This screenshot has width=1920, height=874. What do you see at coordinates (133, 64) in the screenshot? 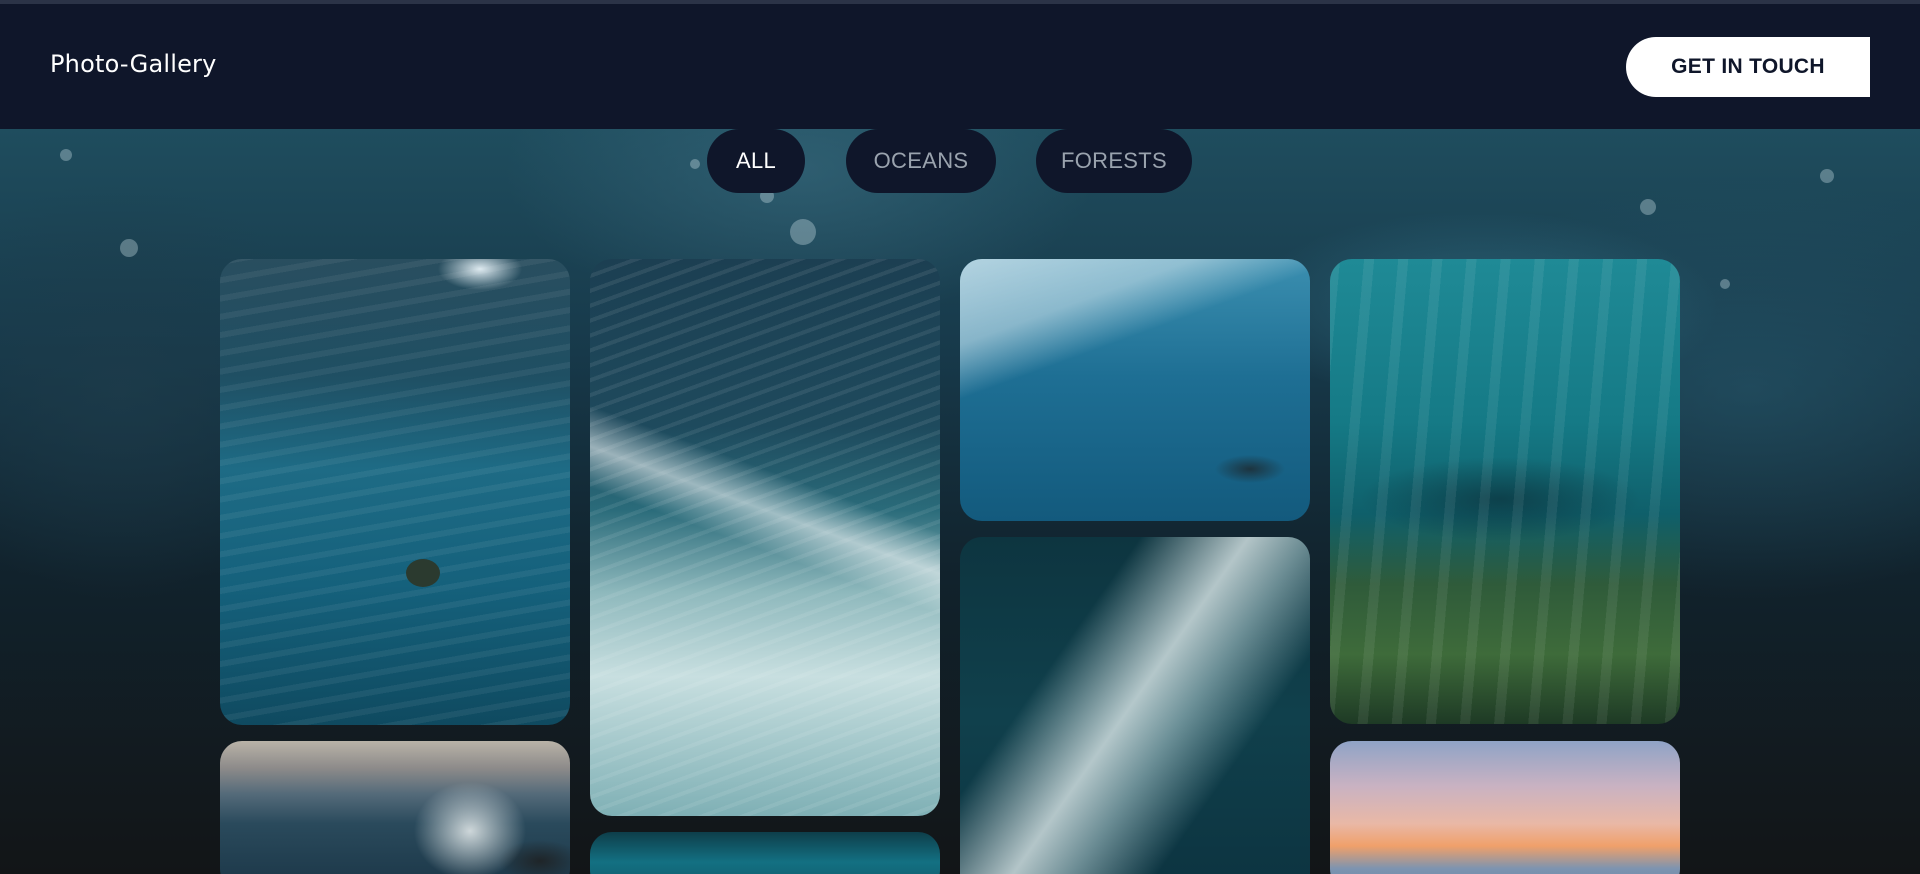
I see `site-logo-text: Photo-Gallery` at bounding box center [133, 64].